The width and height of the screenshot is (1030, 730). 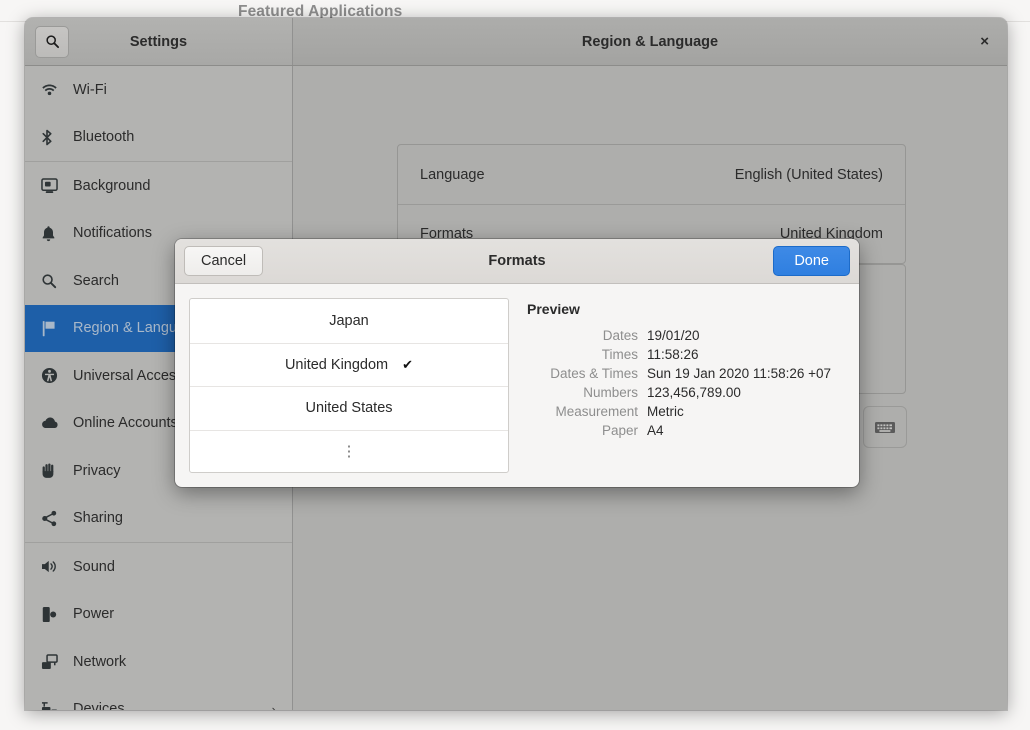 I want to click on list-item-label: United States, so click(x=349, y=408).